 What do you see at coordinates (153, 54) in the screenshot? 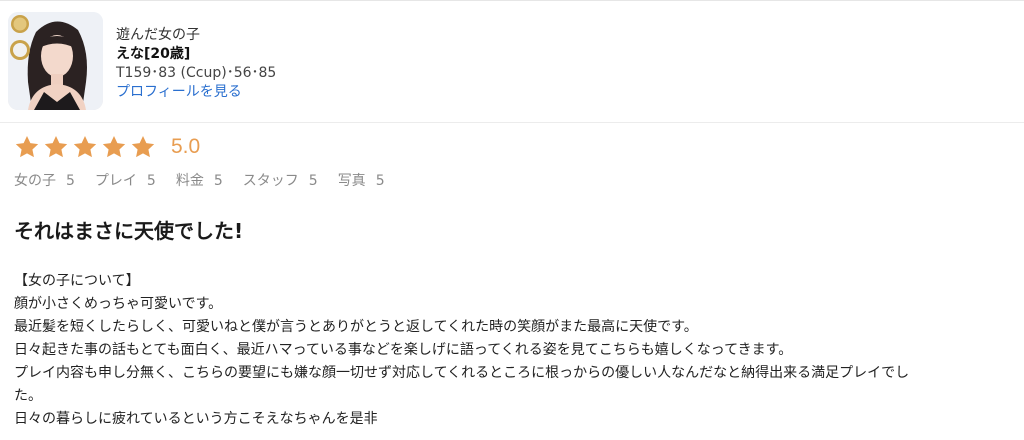
I see `girl-name: えな[20歳]` at bounding box center [153, 54].